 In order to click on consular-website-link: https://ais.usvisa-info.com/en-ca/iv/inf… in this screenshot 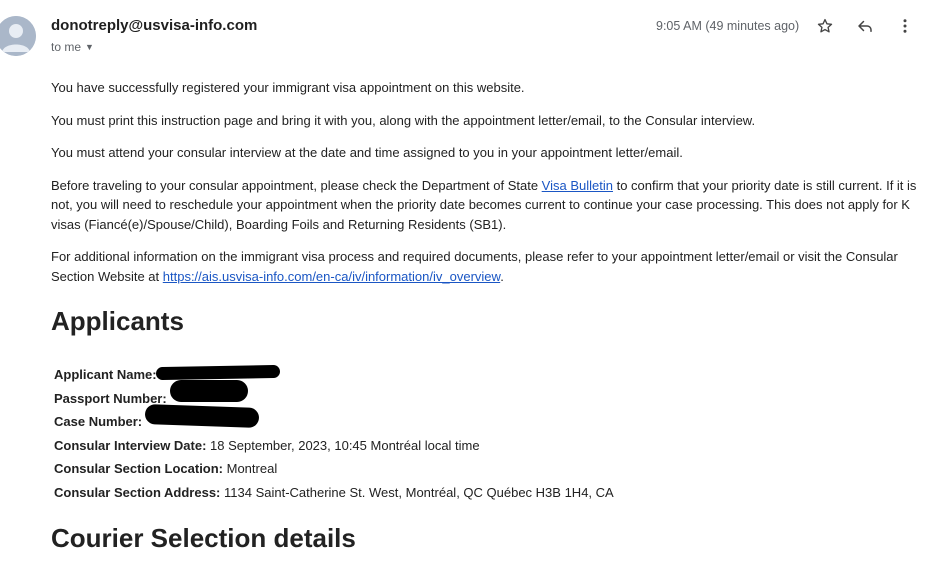, I will do `click(331, 276)`.